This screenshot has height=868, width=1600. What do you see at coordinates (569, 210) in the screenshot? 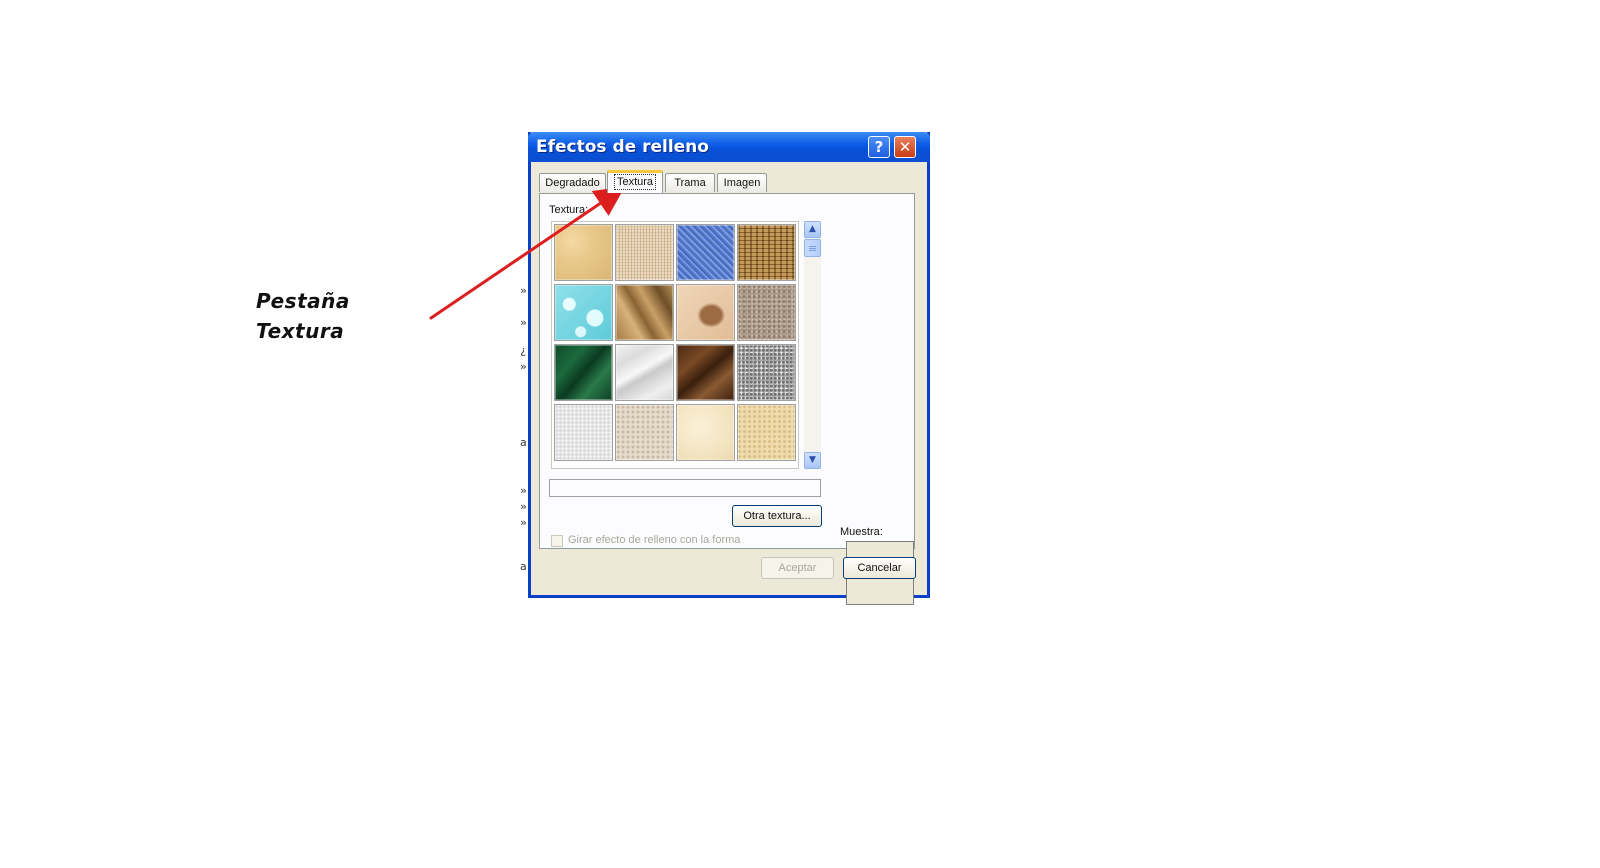
I see `texture-list-label: Textura:` at bounding box center [569, 210].